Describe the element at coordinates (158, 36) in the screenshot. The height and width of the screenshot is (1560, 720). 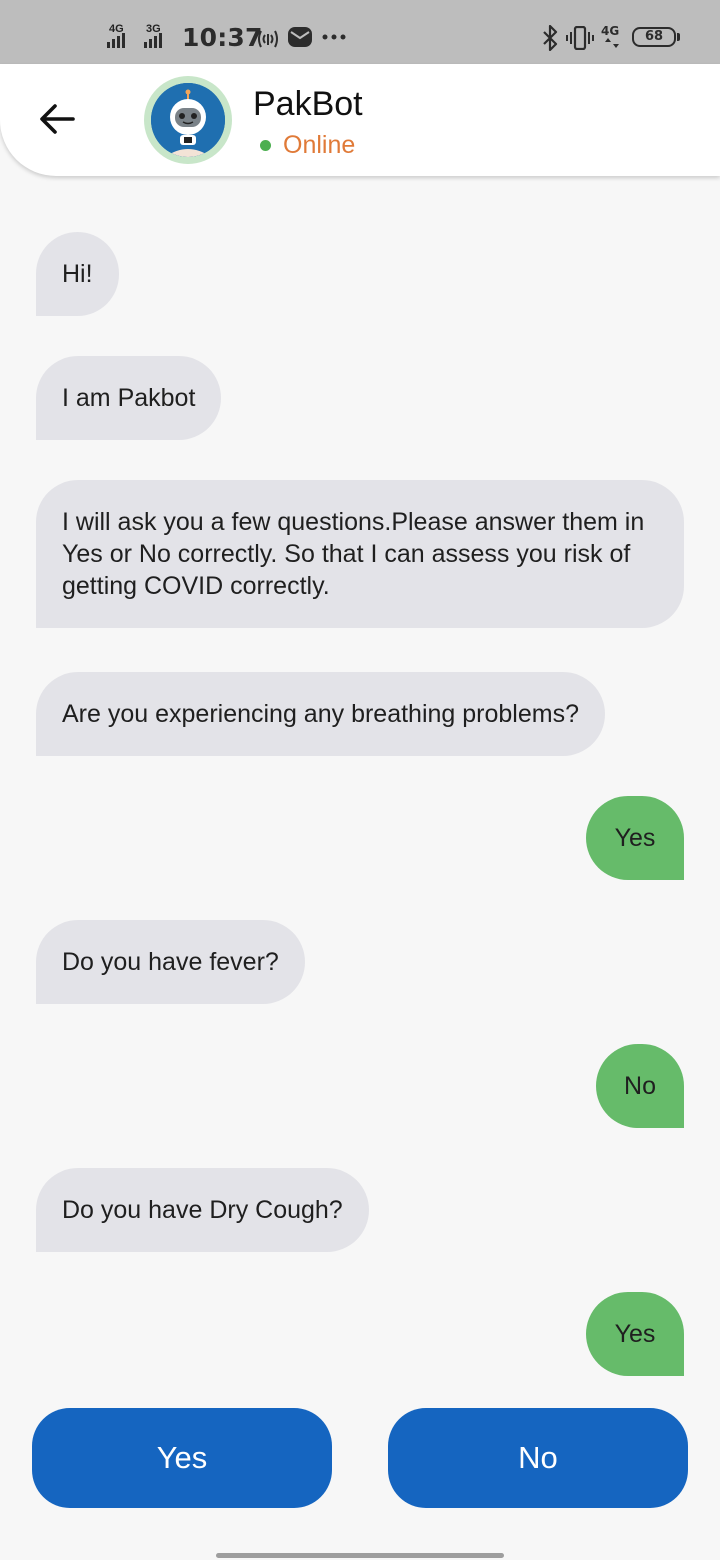
I see `signal-3g-icon: 3G` at that location.